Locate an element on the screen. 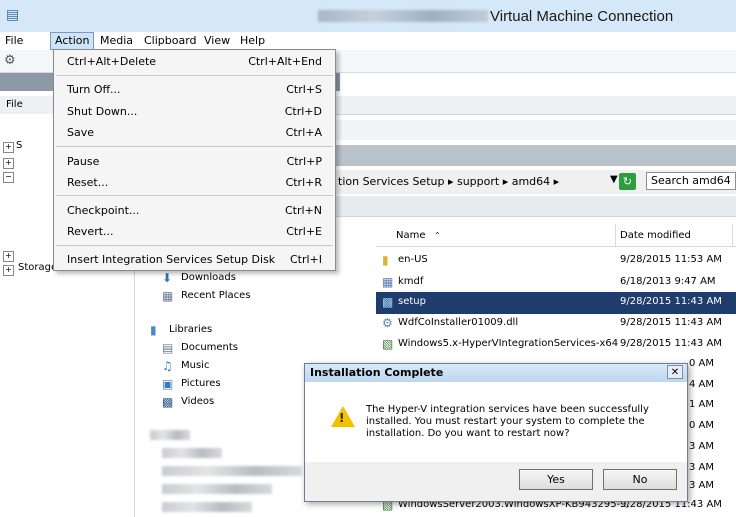 The image size is (736, 517). file-row: ▦ kmdf 6/18/2013 9:47 AM is located at coordinates (556, 283).